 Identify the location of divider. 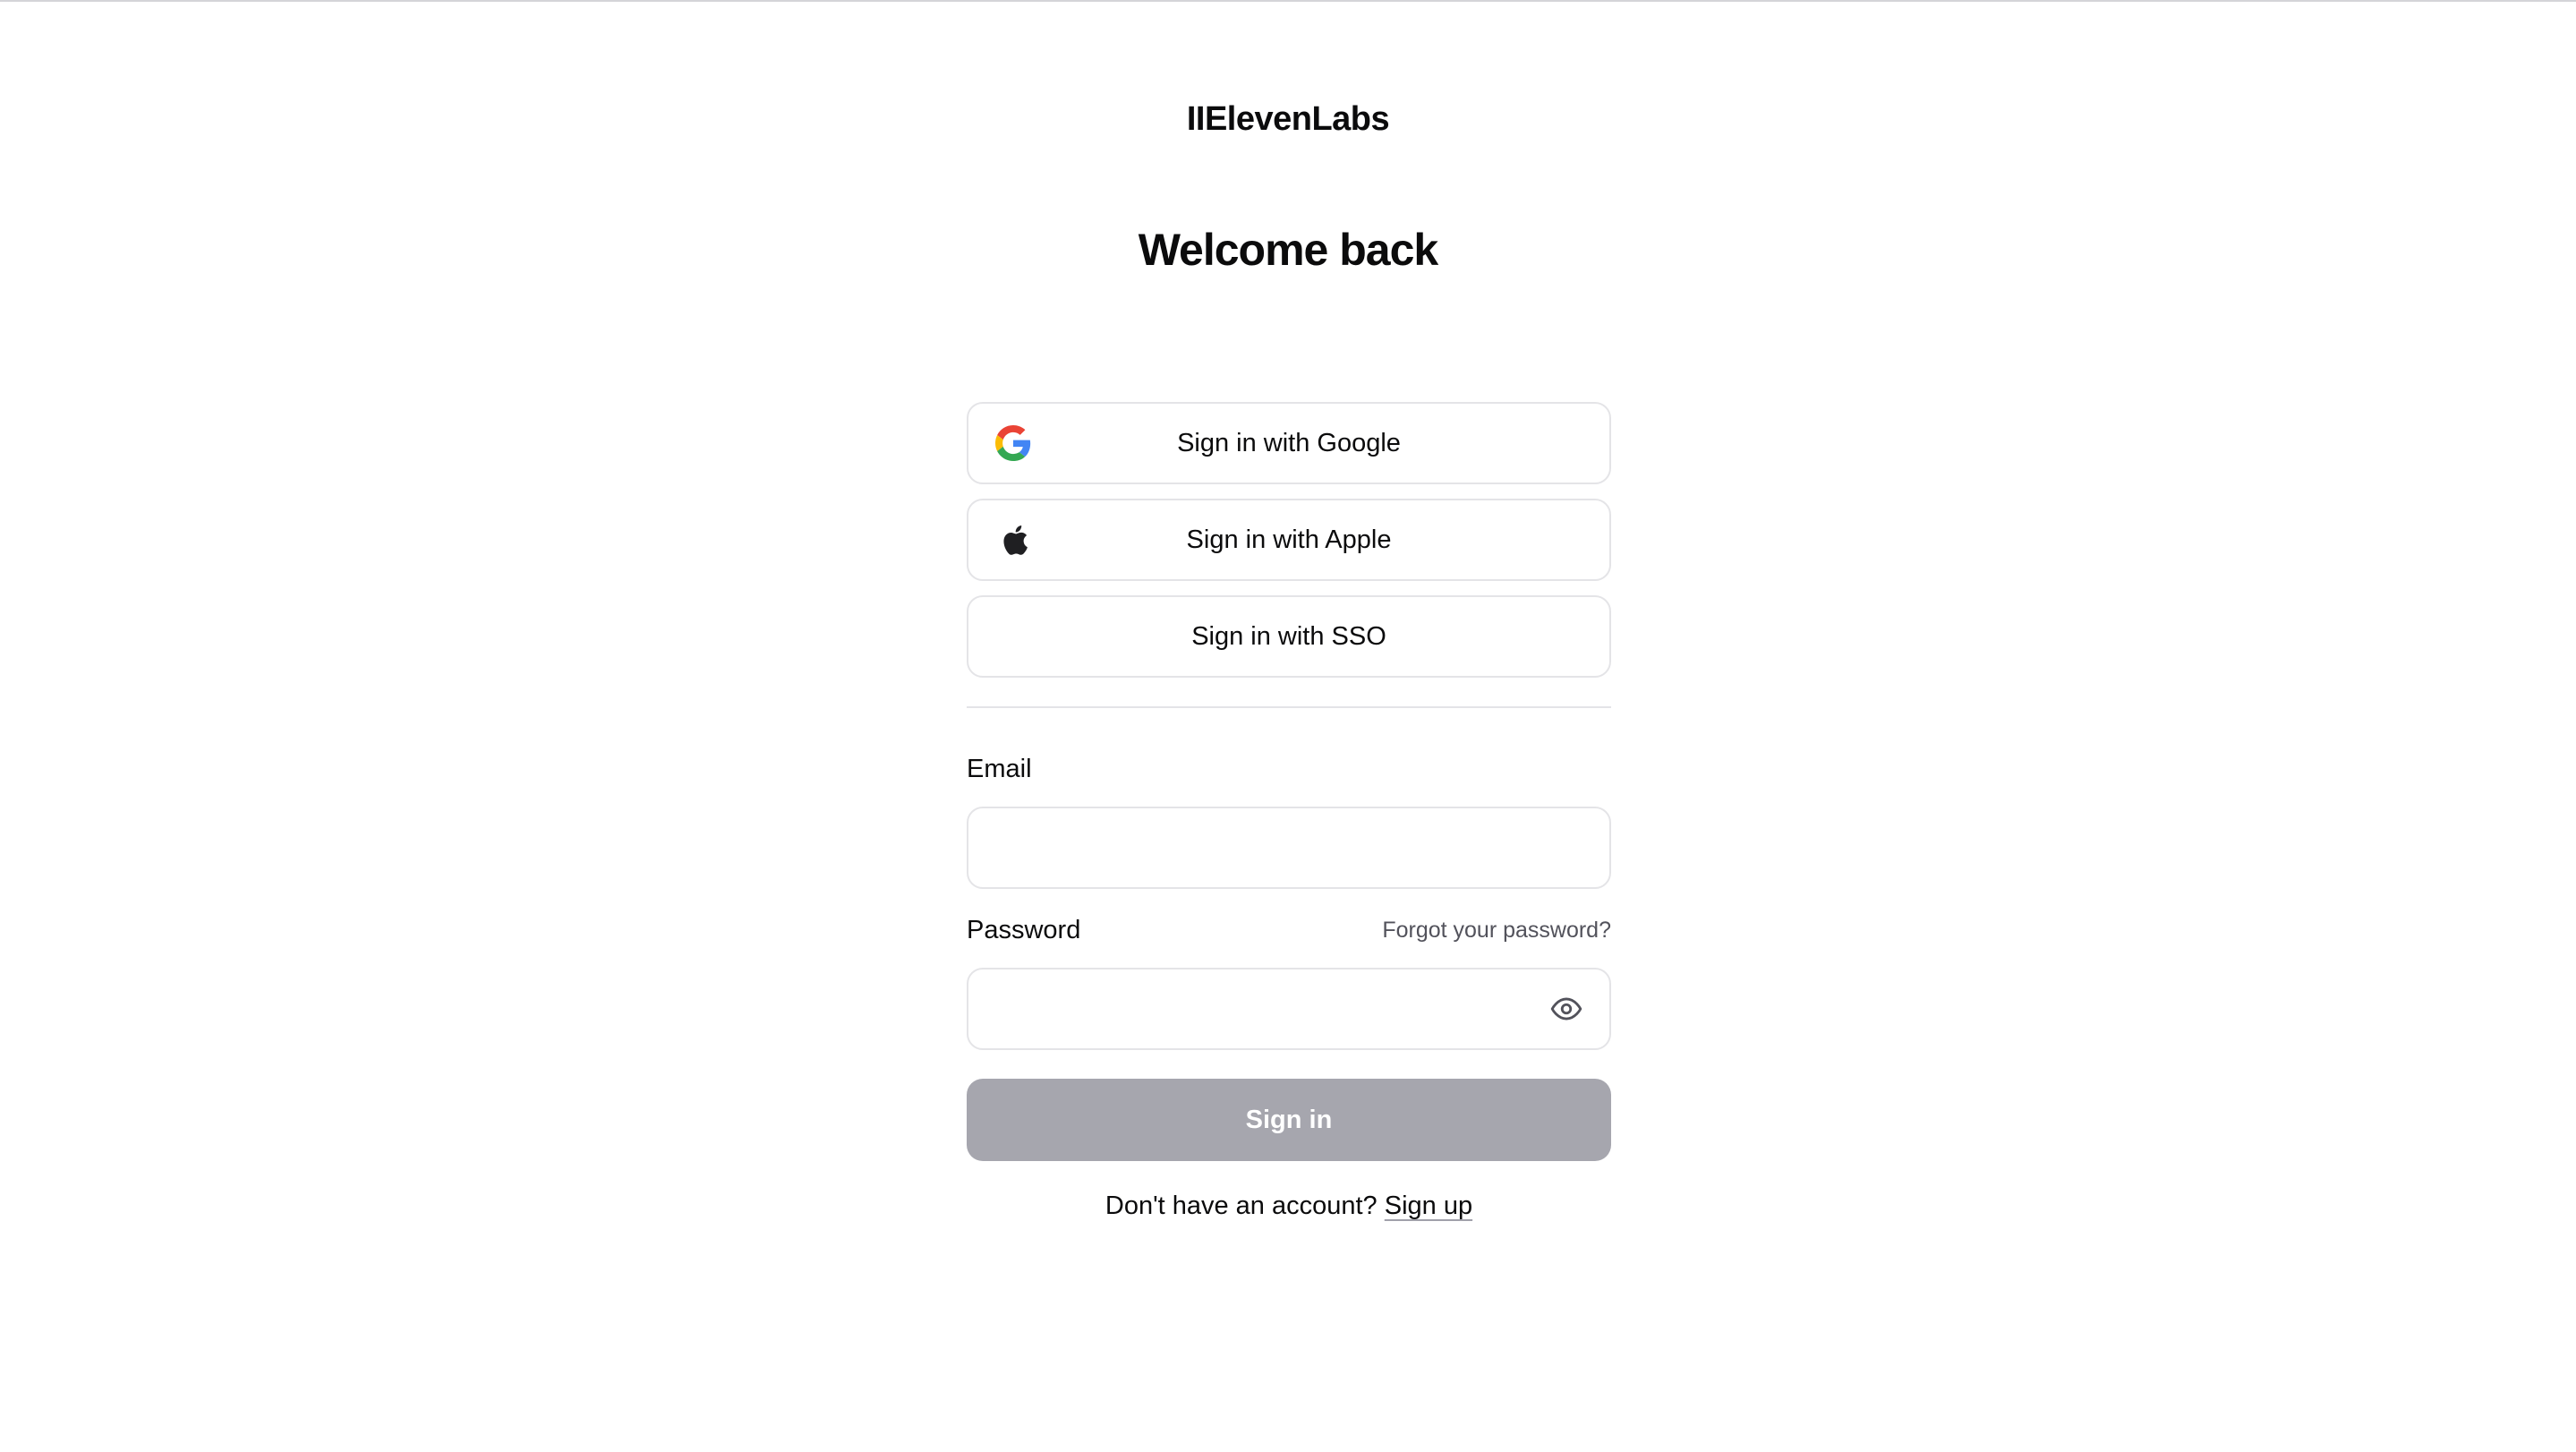
(1289, 707).